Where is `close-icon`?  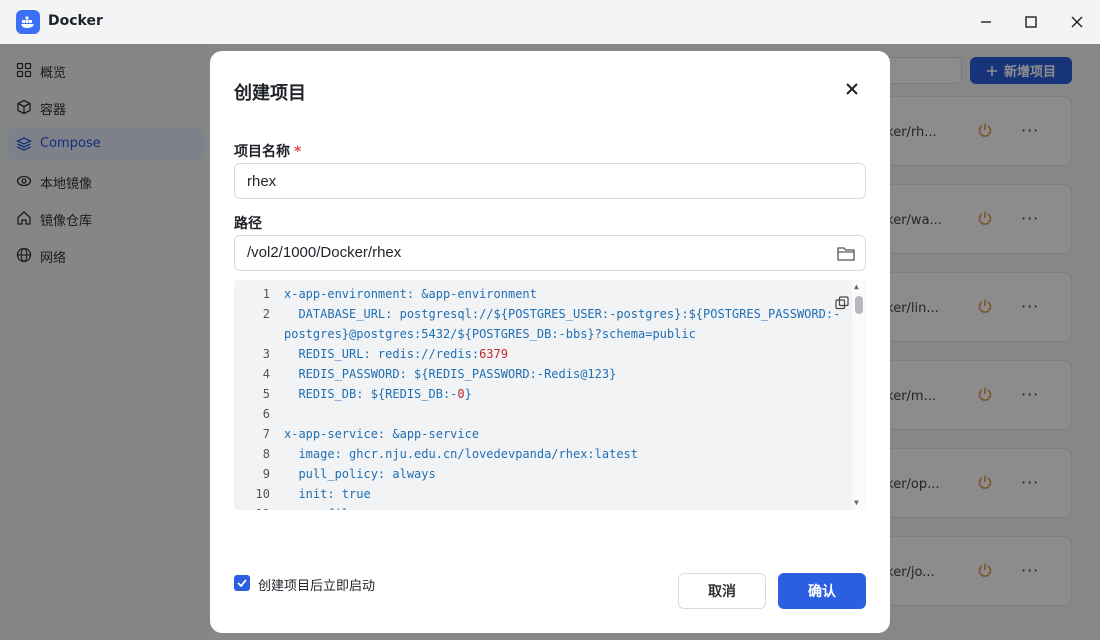 close-icon is located at coordinates (852, 89).